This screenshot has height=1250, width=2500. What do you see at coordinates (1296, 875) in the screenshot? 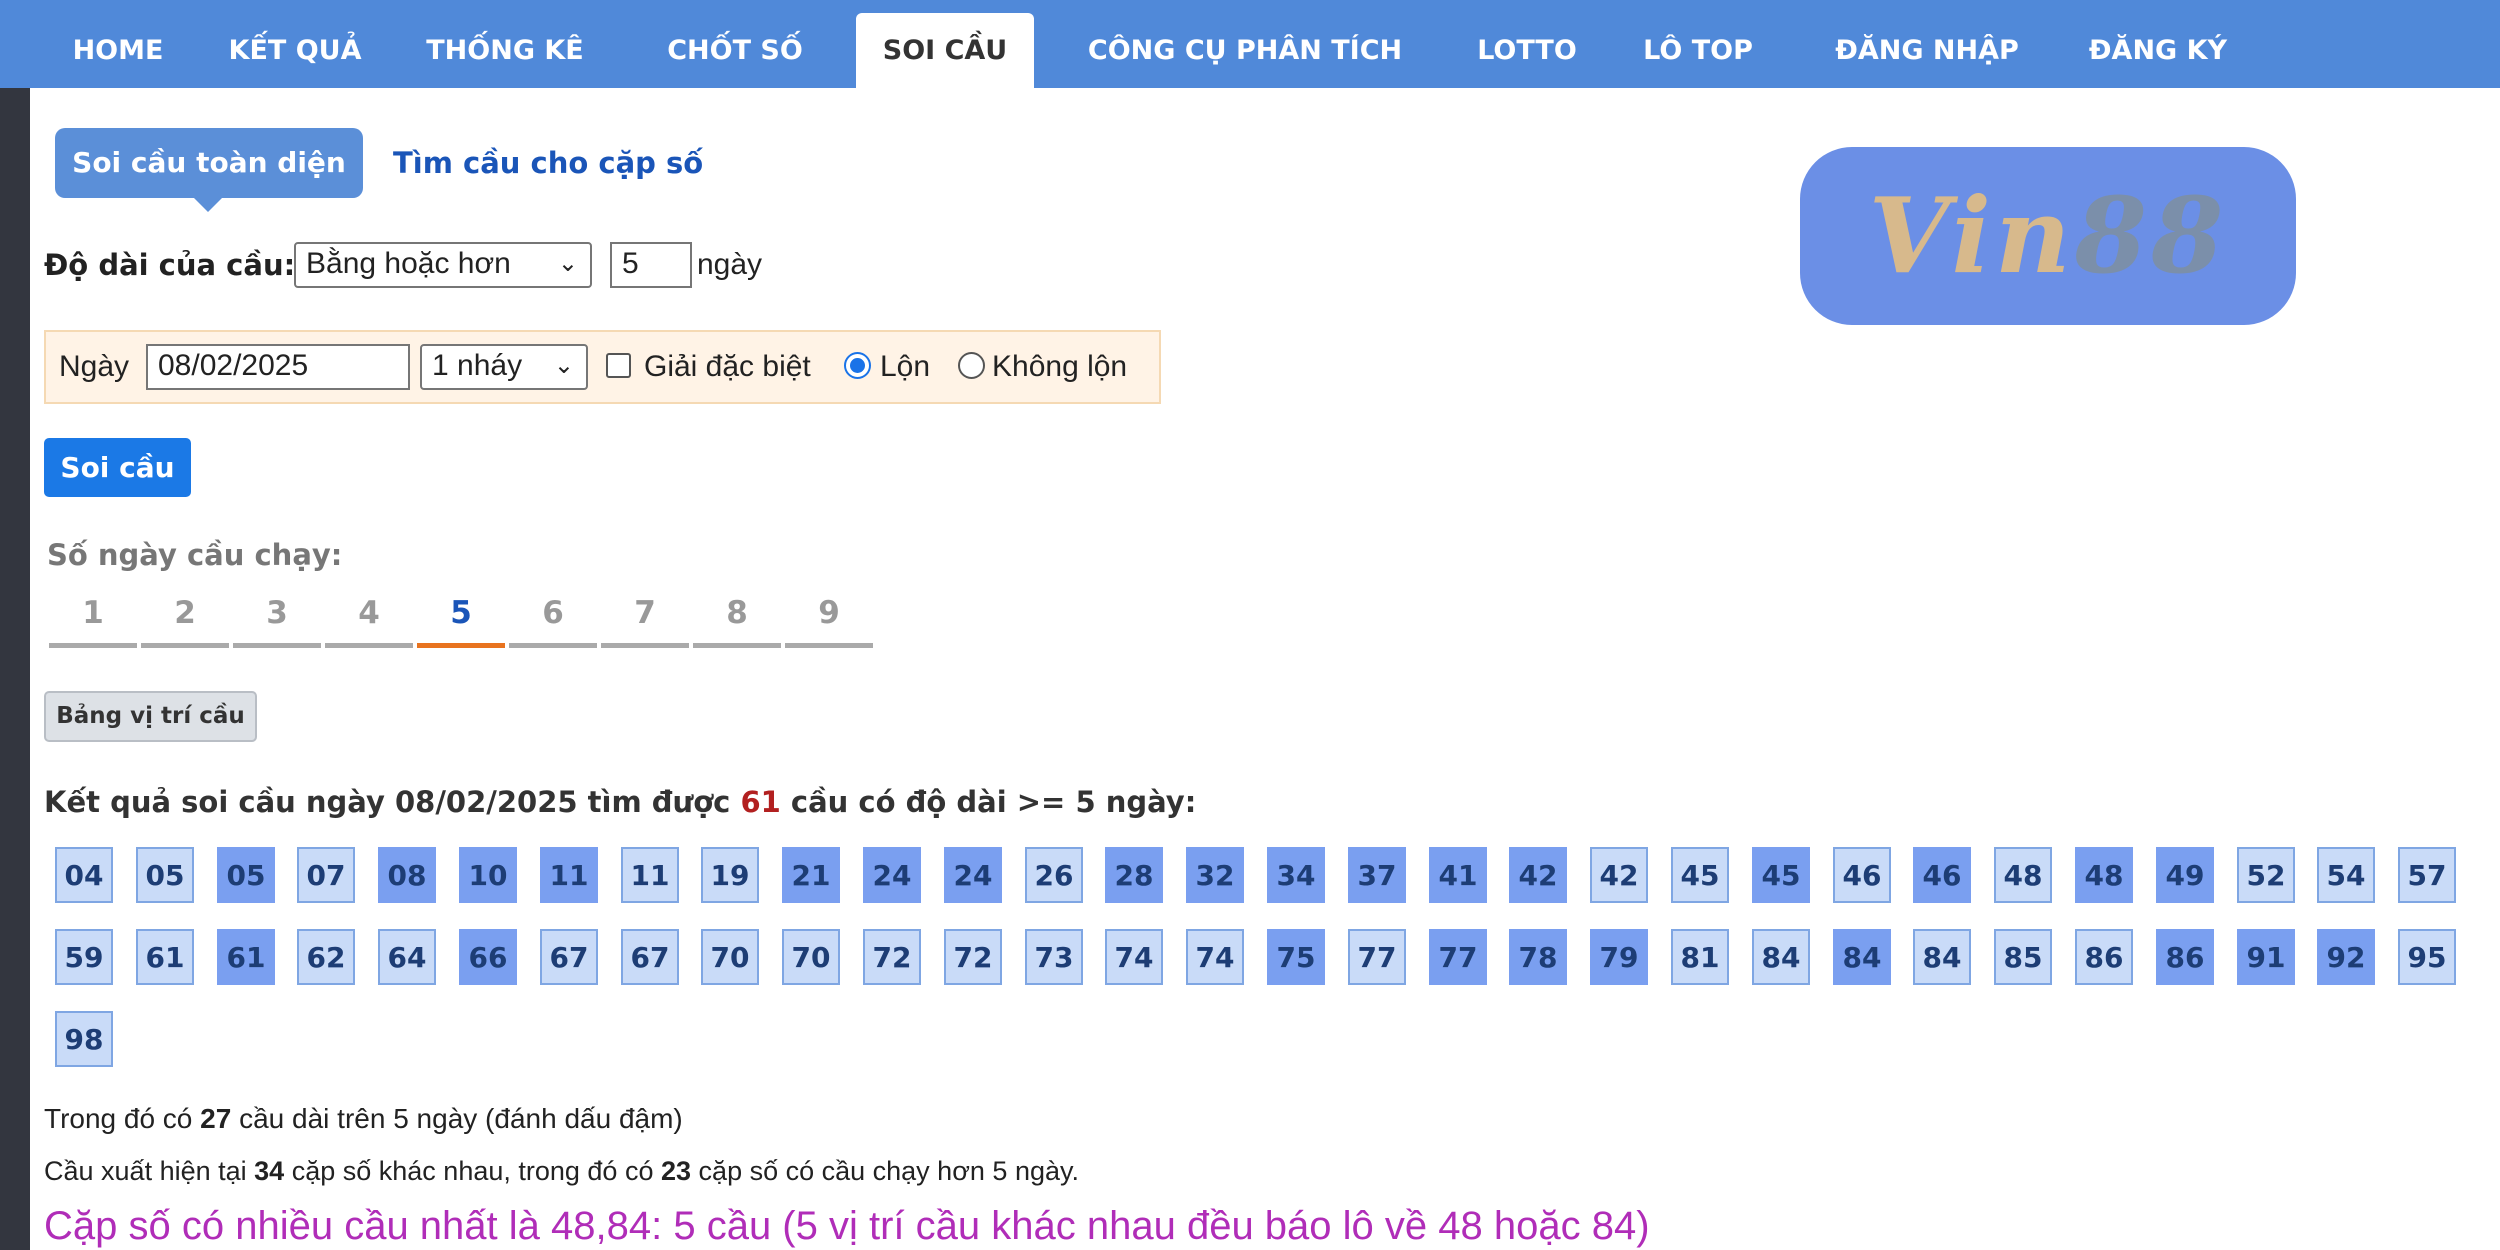
I see `number-cell: 34` at bounding box center [1296, 875].